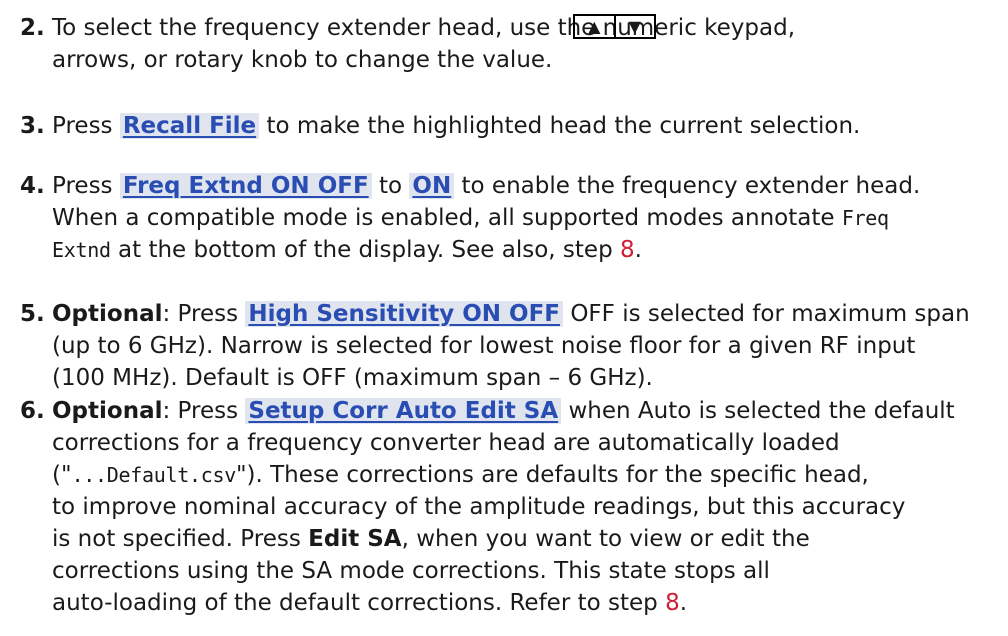  What do you see at coordinates (766, 314) in the screenshot?
I see `text: OFF is selected for maximum span` at bounding box center [766, 314].